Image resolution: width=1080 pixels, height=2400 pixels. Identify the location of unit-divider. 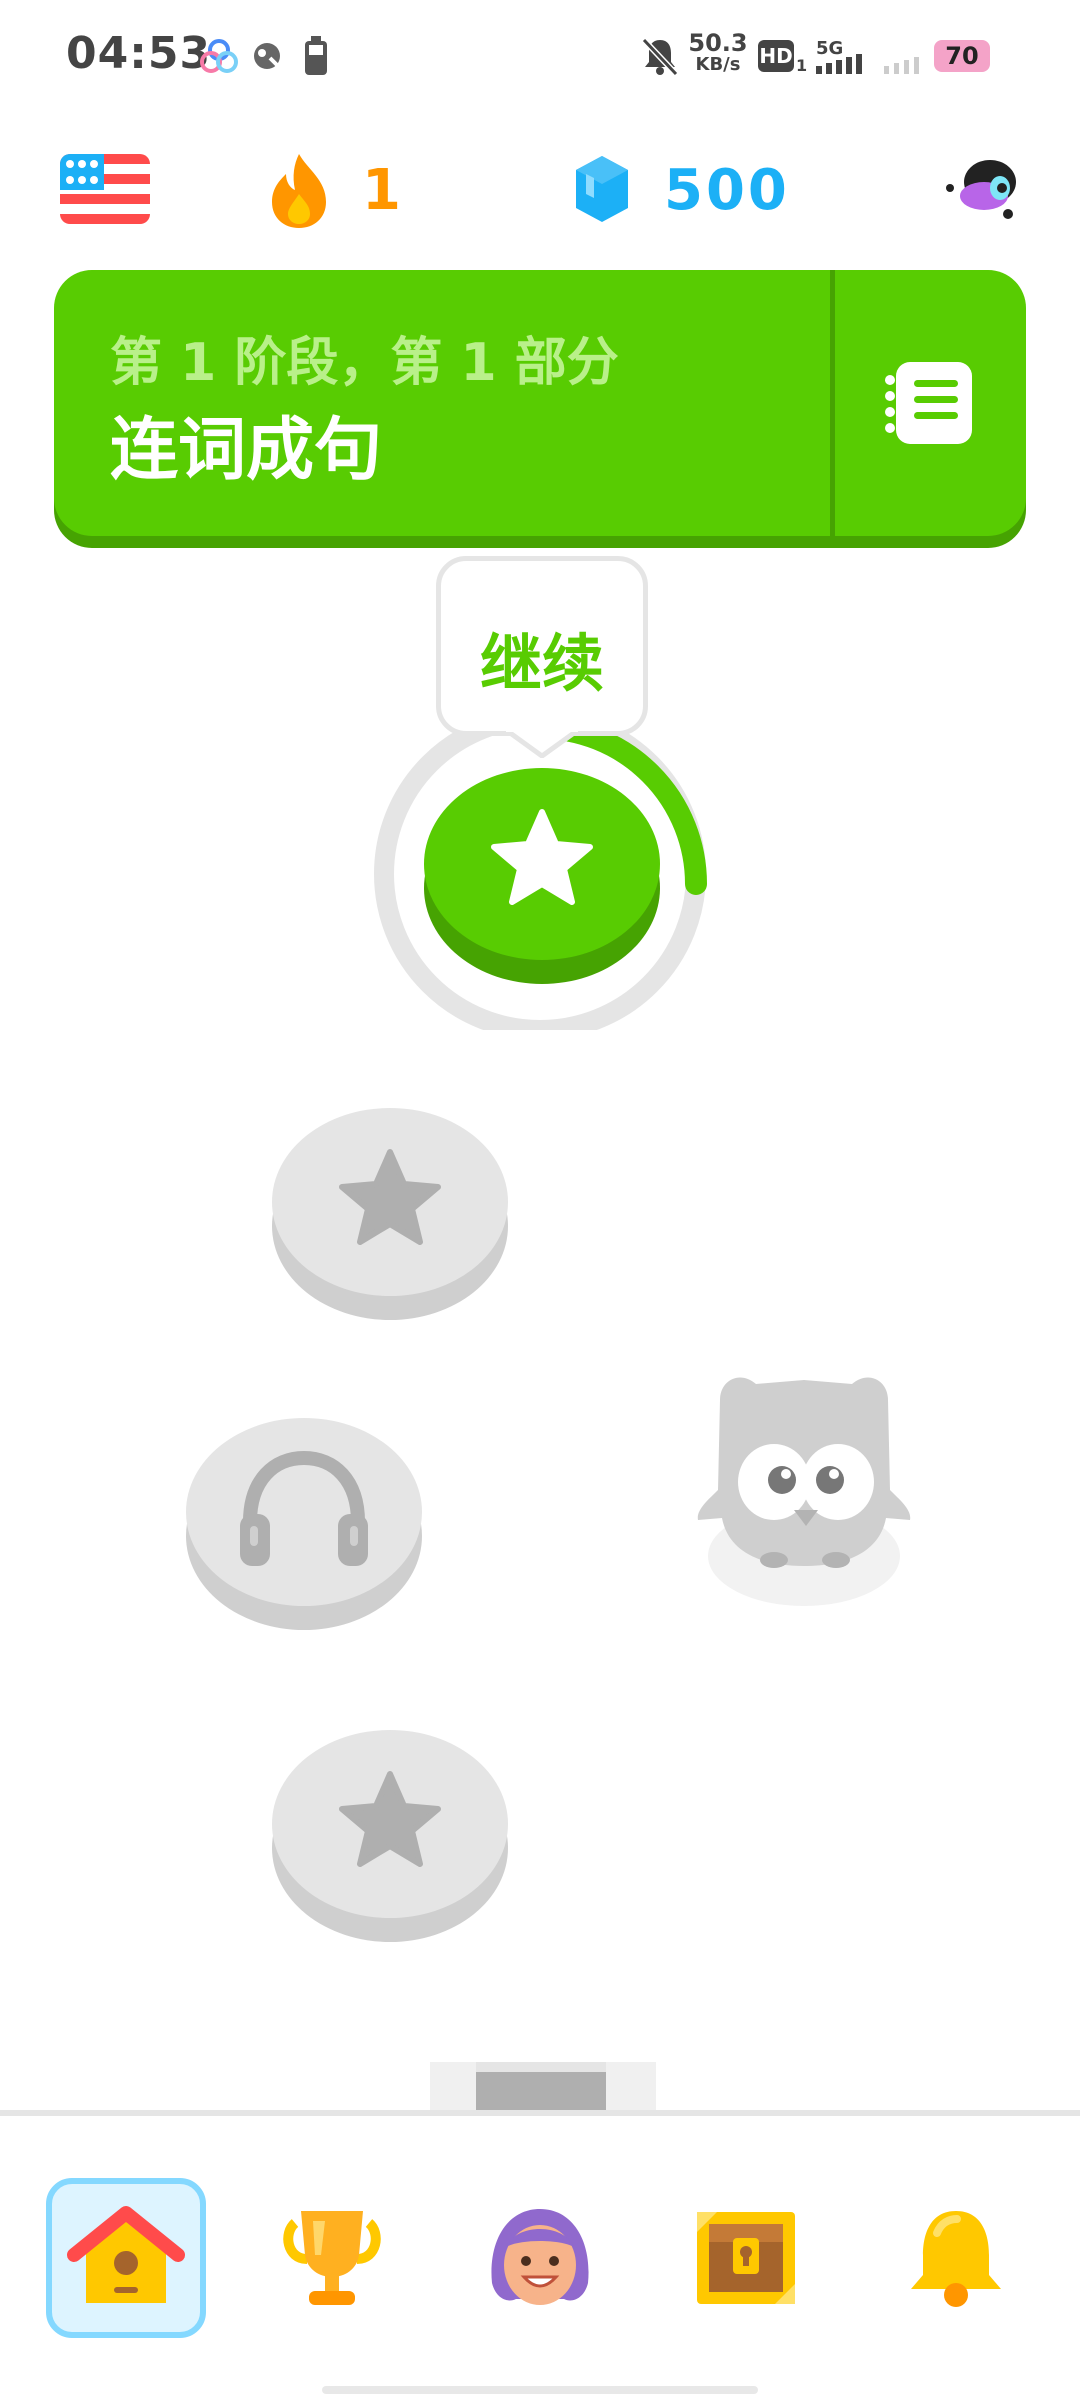
(832, 403).